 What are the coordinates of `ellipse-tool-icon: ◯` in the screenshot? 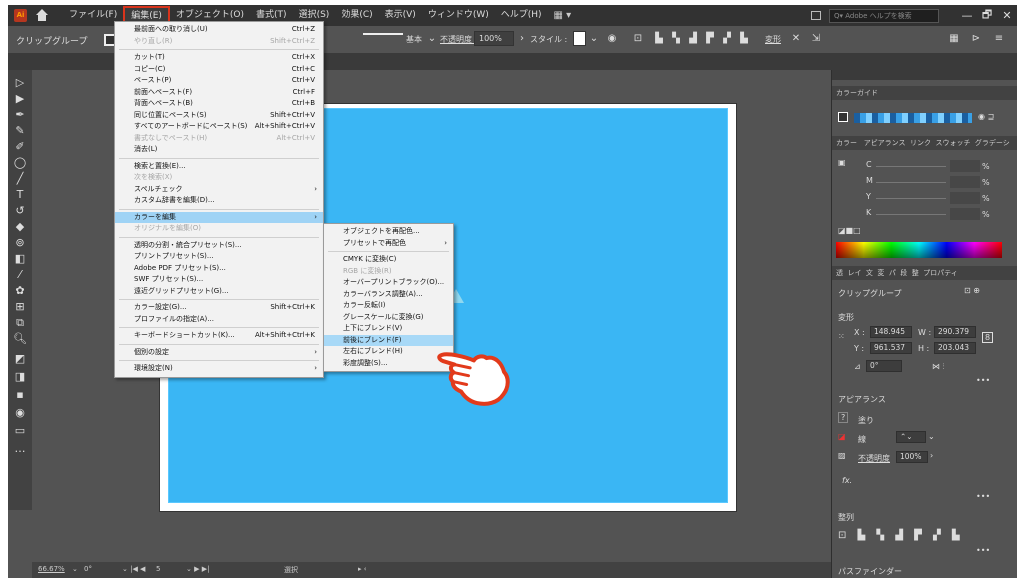 It's located at (20, 163).